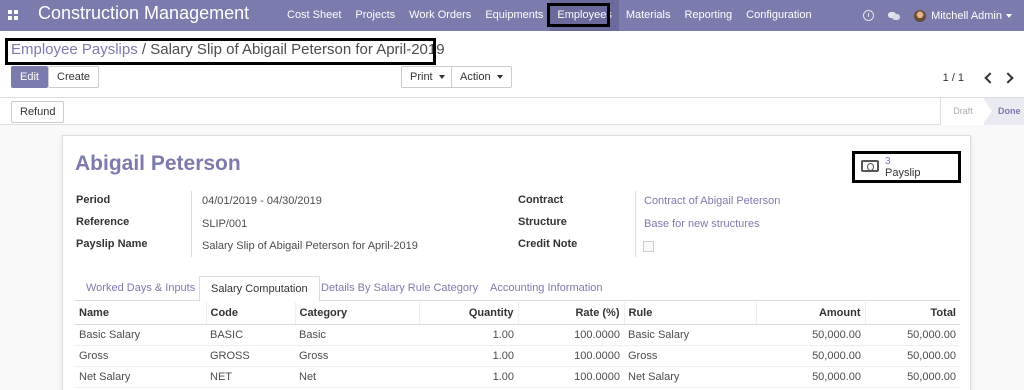 Image resolution: width=1024 pixels, height=390 pixels. Describe the element at coordinates (74, 77) in the screenshot. I see `create-button: Create` at that location.